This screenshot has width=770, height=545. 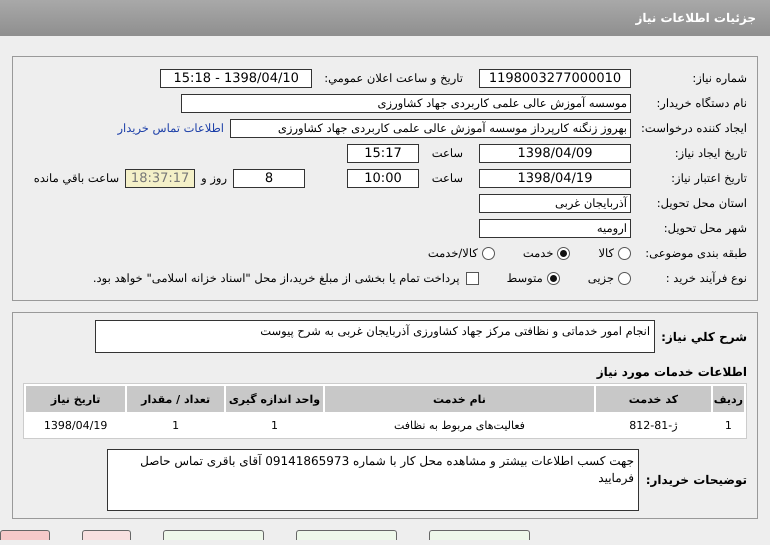 I want to click on page-title: جزئیات اطلاعات نیاز, so click(x=695, y=18).